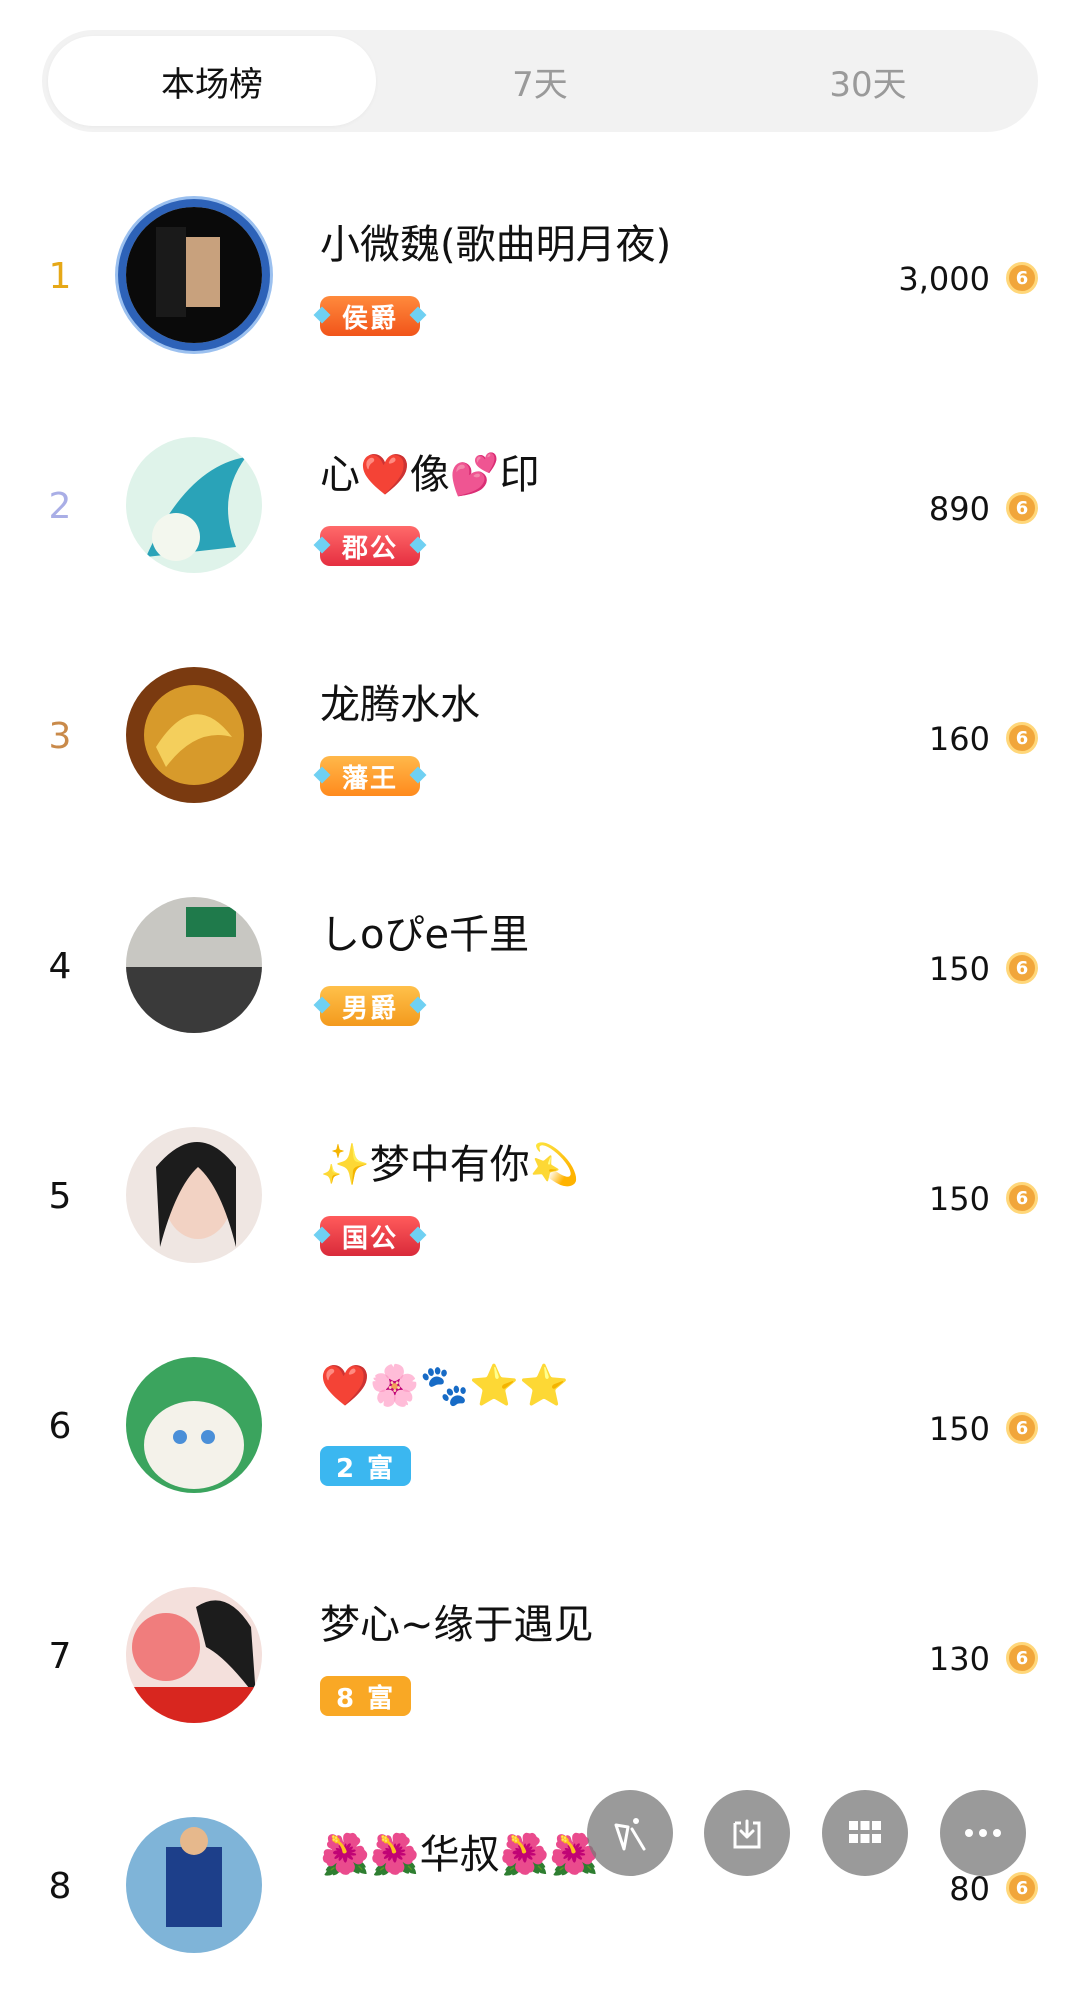 This screenshot has height=2000, width=1080. I want to click on grid-icon, so click(865, 1832).